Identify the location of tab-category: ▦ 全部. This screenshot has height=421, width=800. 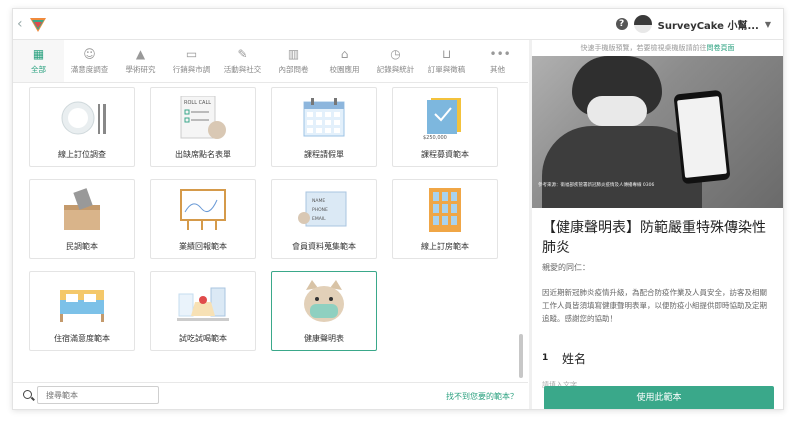
(38, 61).